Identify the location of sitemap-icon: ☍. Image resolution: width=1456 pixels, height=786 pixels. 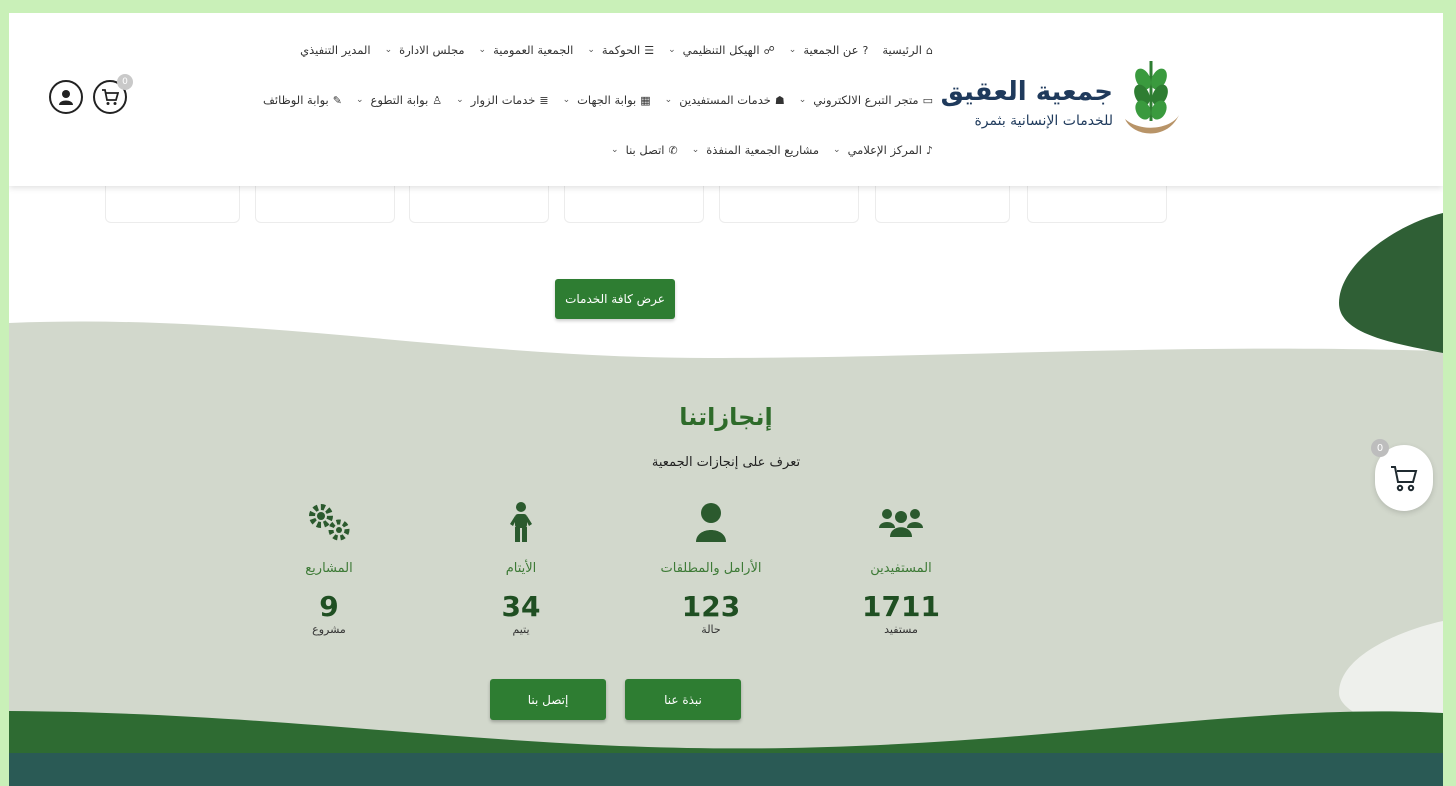
(769, 50).